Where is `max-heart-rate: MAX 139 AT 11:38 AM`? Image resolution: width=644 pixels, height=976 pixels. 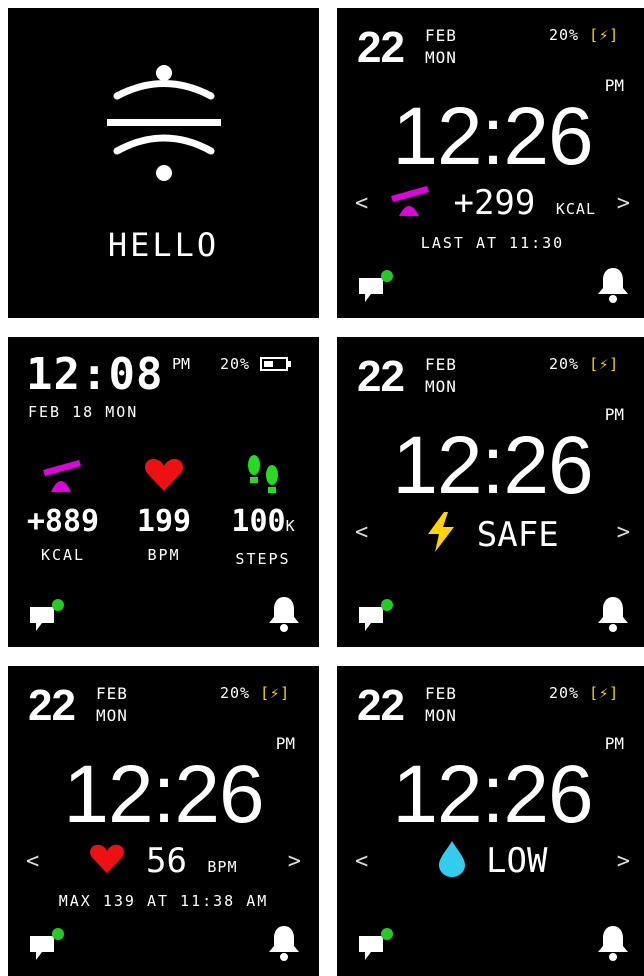
max-heart-rate: MAX 139 AT 11:38 AM is located at coordinates (163, 901).